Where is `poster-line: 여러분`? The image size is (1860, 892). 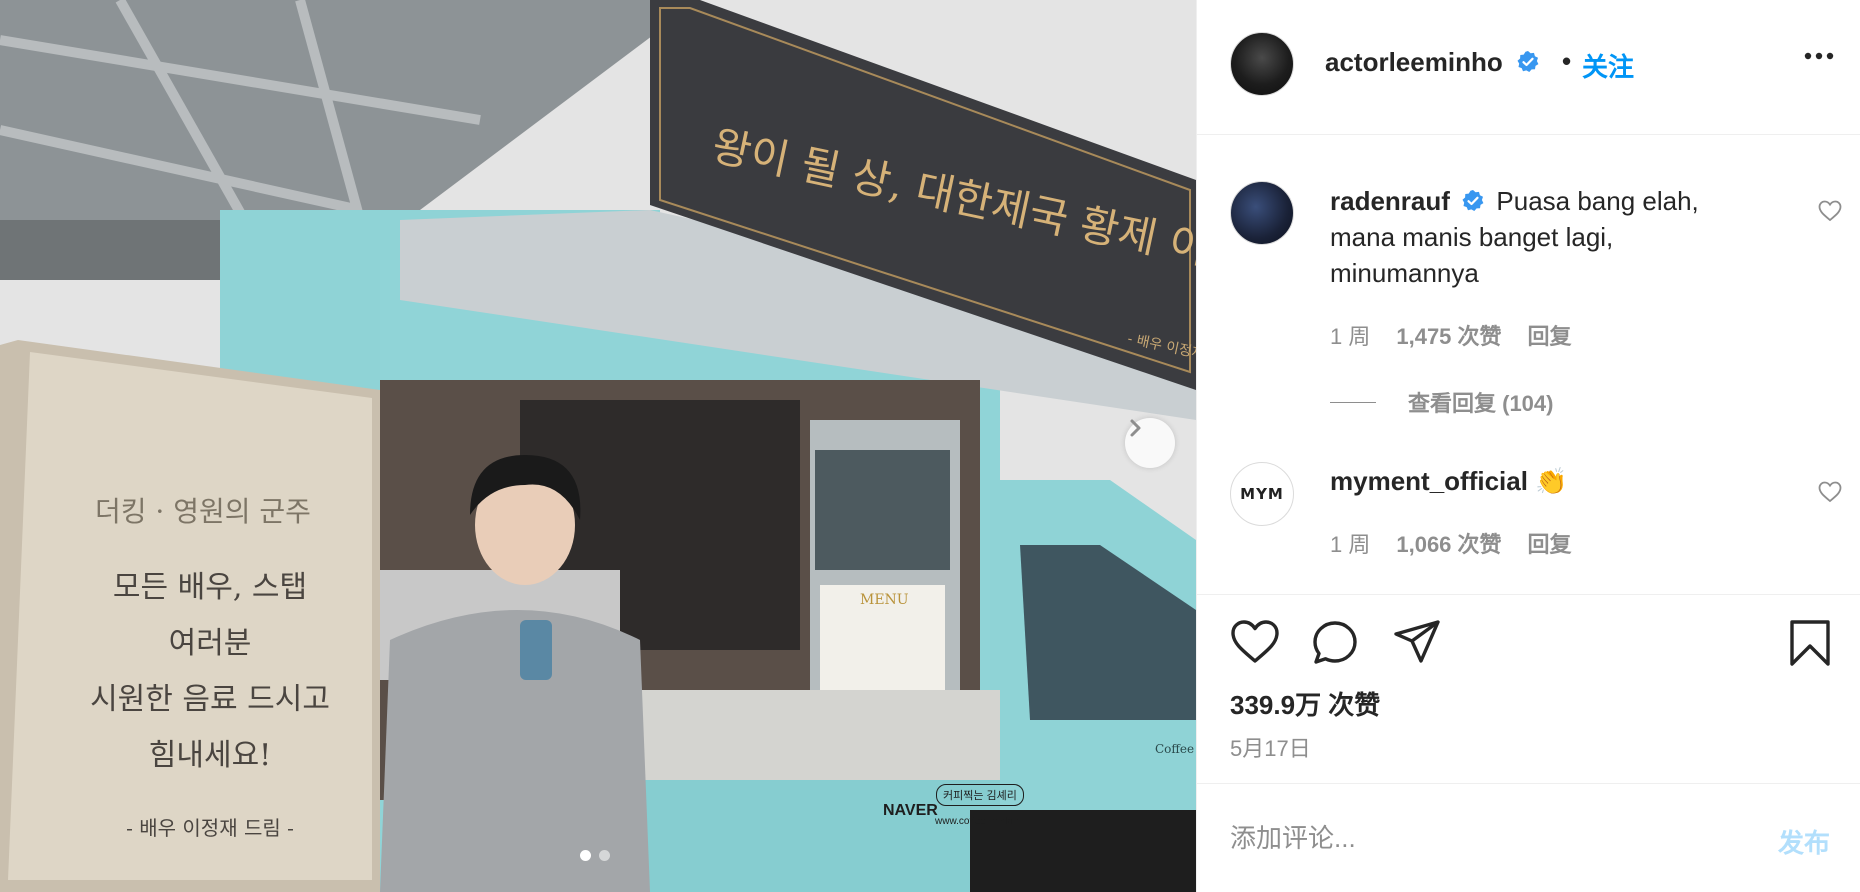 poster-line: 여러분 is located at coordinates (210, 643).